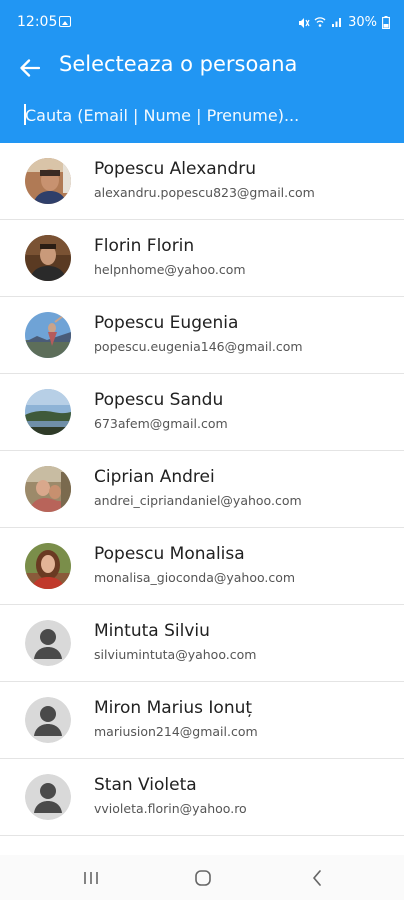  I want to click on status-icons: 30%, so click(344, 22).